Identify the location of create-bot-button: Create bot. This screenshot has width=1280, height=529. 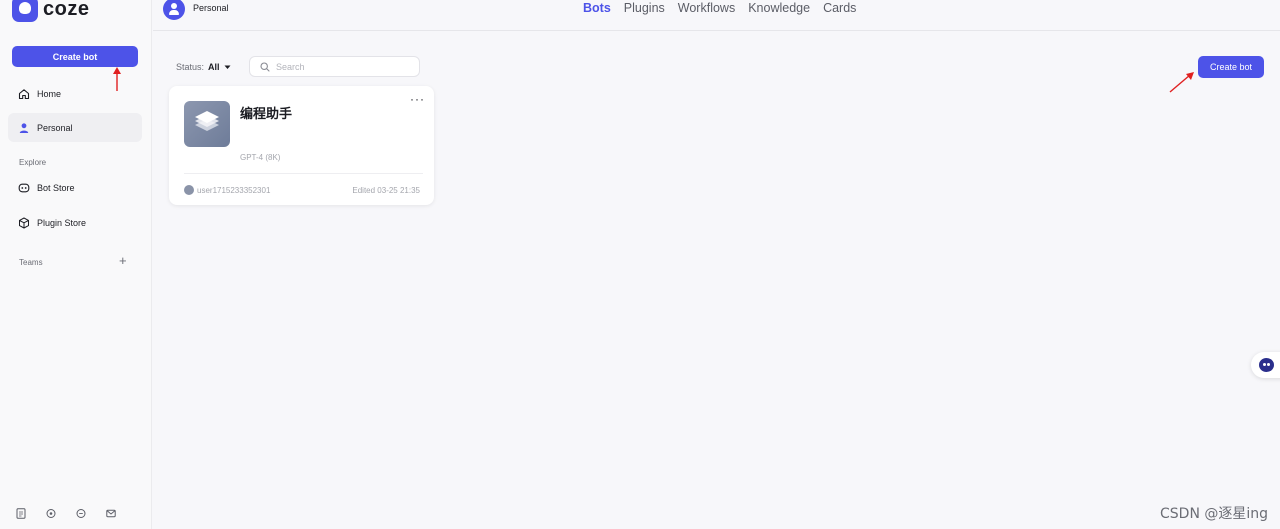
(1231, 67).